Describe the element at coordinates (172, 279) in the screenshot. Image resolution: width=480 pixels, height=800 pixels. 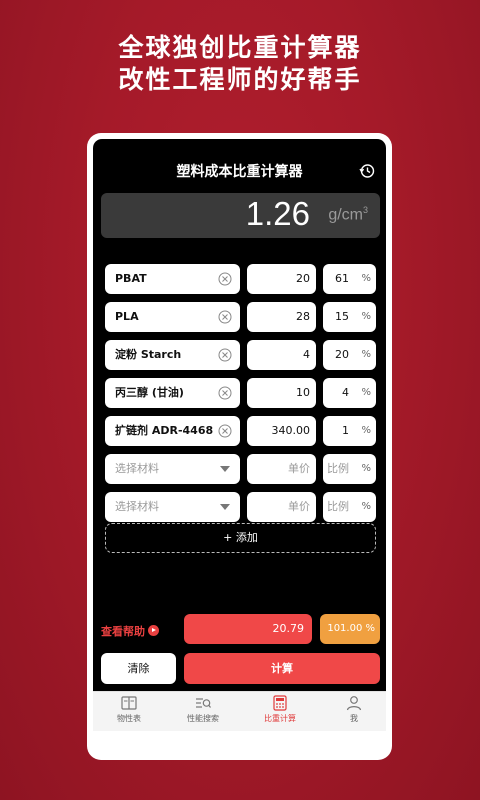
I see `material-name-field: PBAT` at that location.